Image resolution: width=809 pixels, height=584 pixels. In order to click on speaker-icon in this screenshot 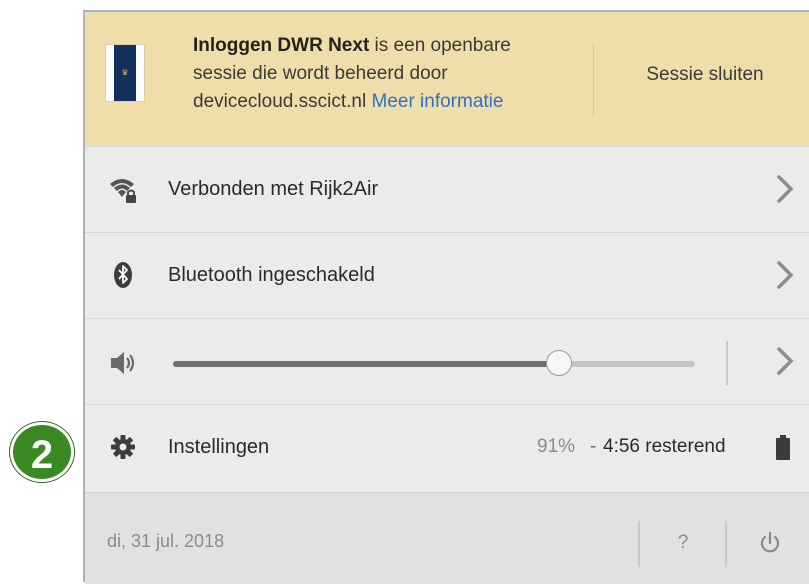, I will do `click(123, 363)`.